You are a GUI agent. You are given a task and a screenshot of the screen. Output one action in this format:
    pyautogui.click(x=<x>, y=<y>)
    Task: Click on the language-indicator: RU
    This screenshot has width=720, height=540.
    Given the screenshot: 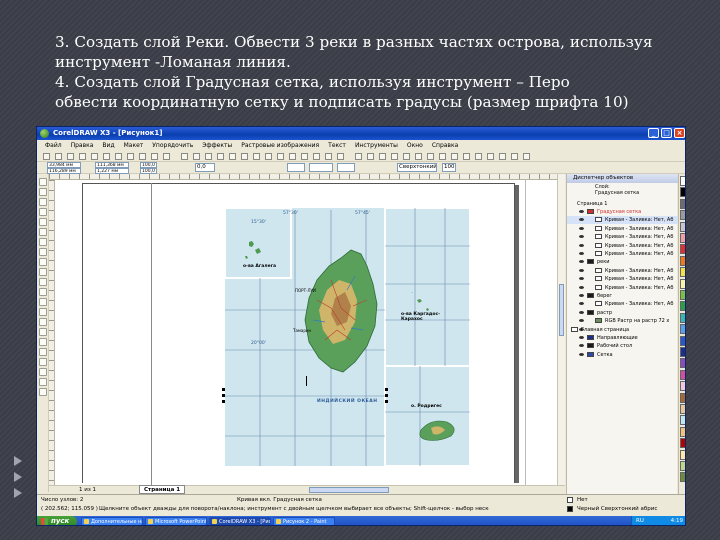 What is the action you would take?
    pyautogui.click(x=640, y=521)
    